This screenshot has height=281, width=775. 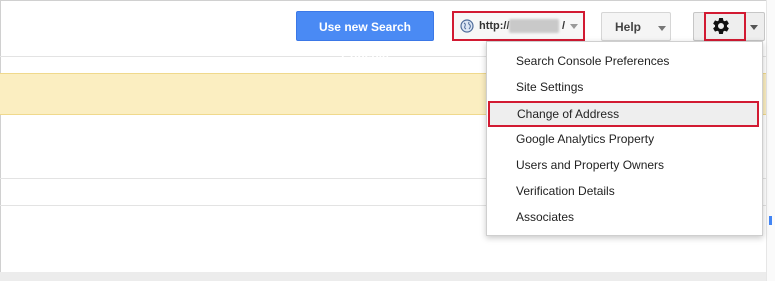 I want to click on horizontal-scrollbar, so click(x=387, y=276).